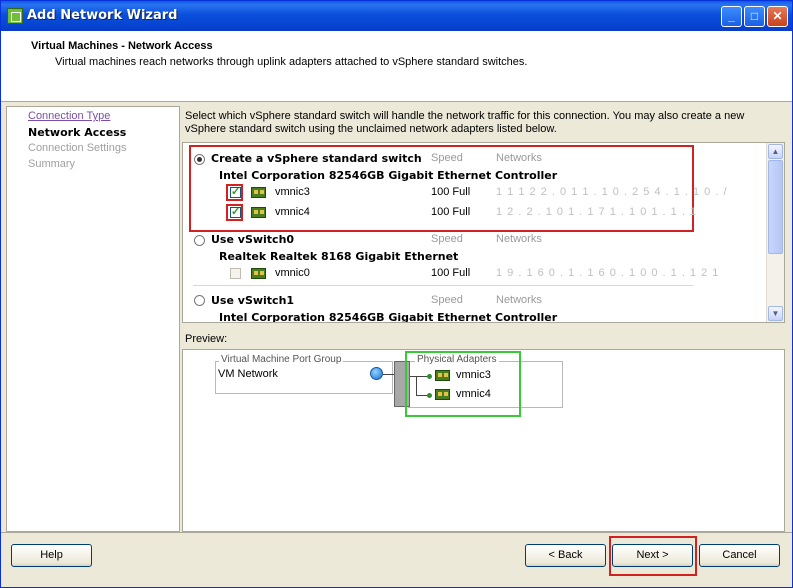 The image size is (793, 588). I want to click on nic-networks: 1 2 . 2 . 1 0 1 . 1 7 1 . 1 0 1 . 1 . 1, so click(597, 212).